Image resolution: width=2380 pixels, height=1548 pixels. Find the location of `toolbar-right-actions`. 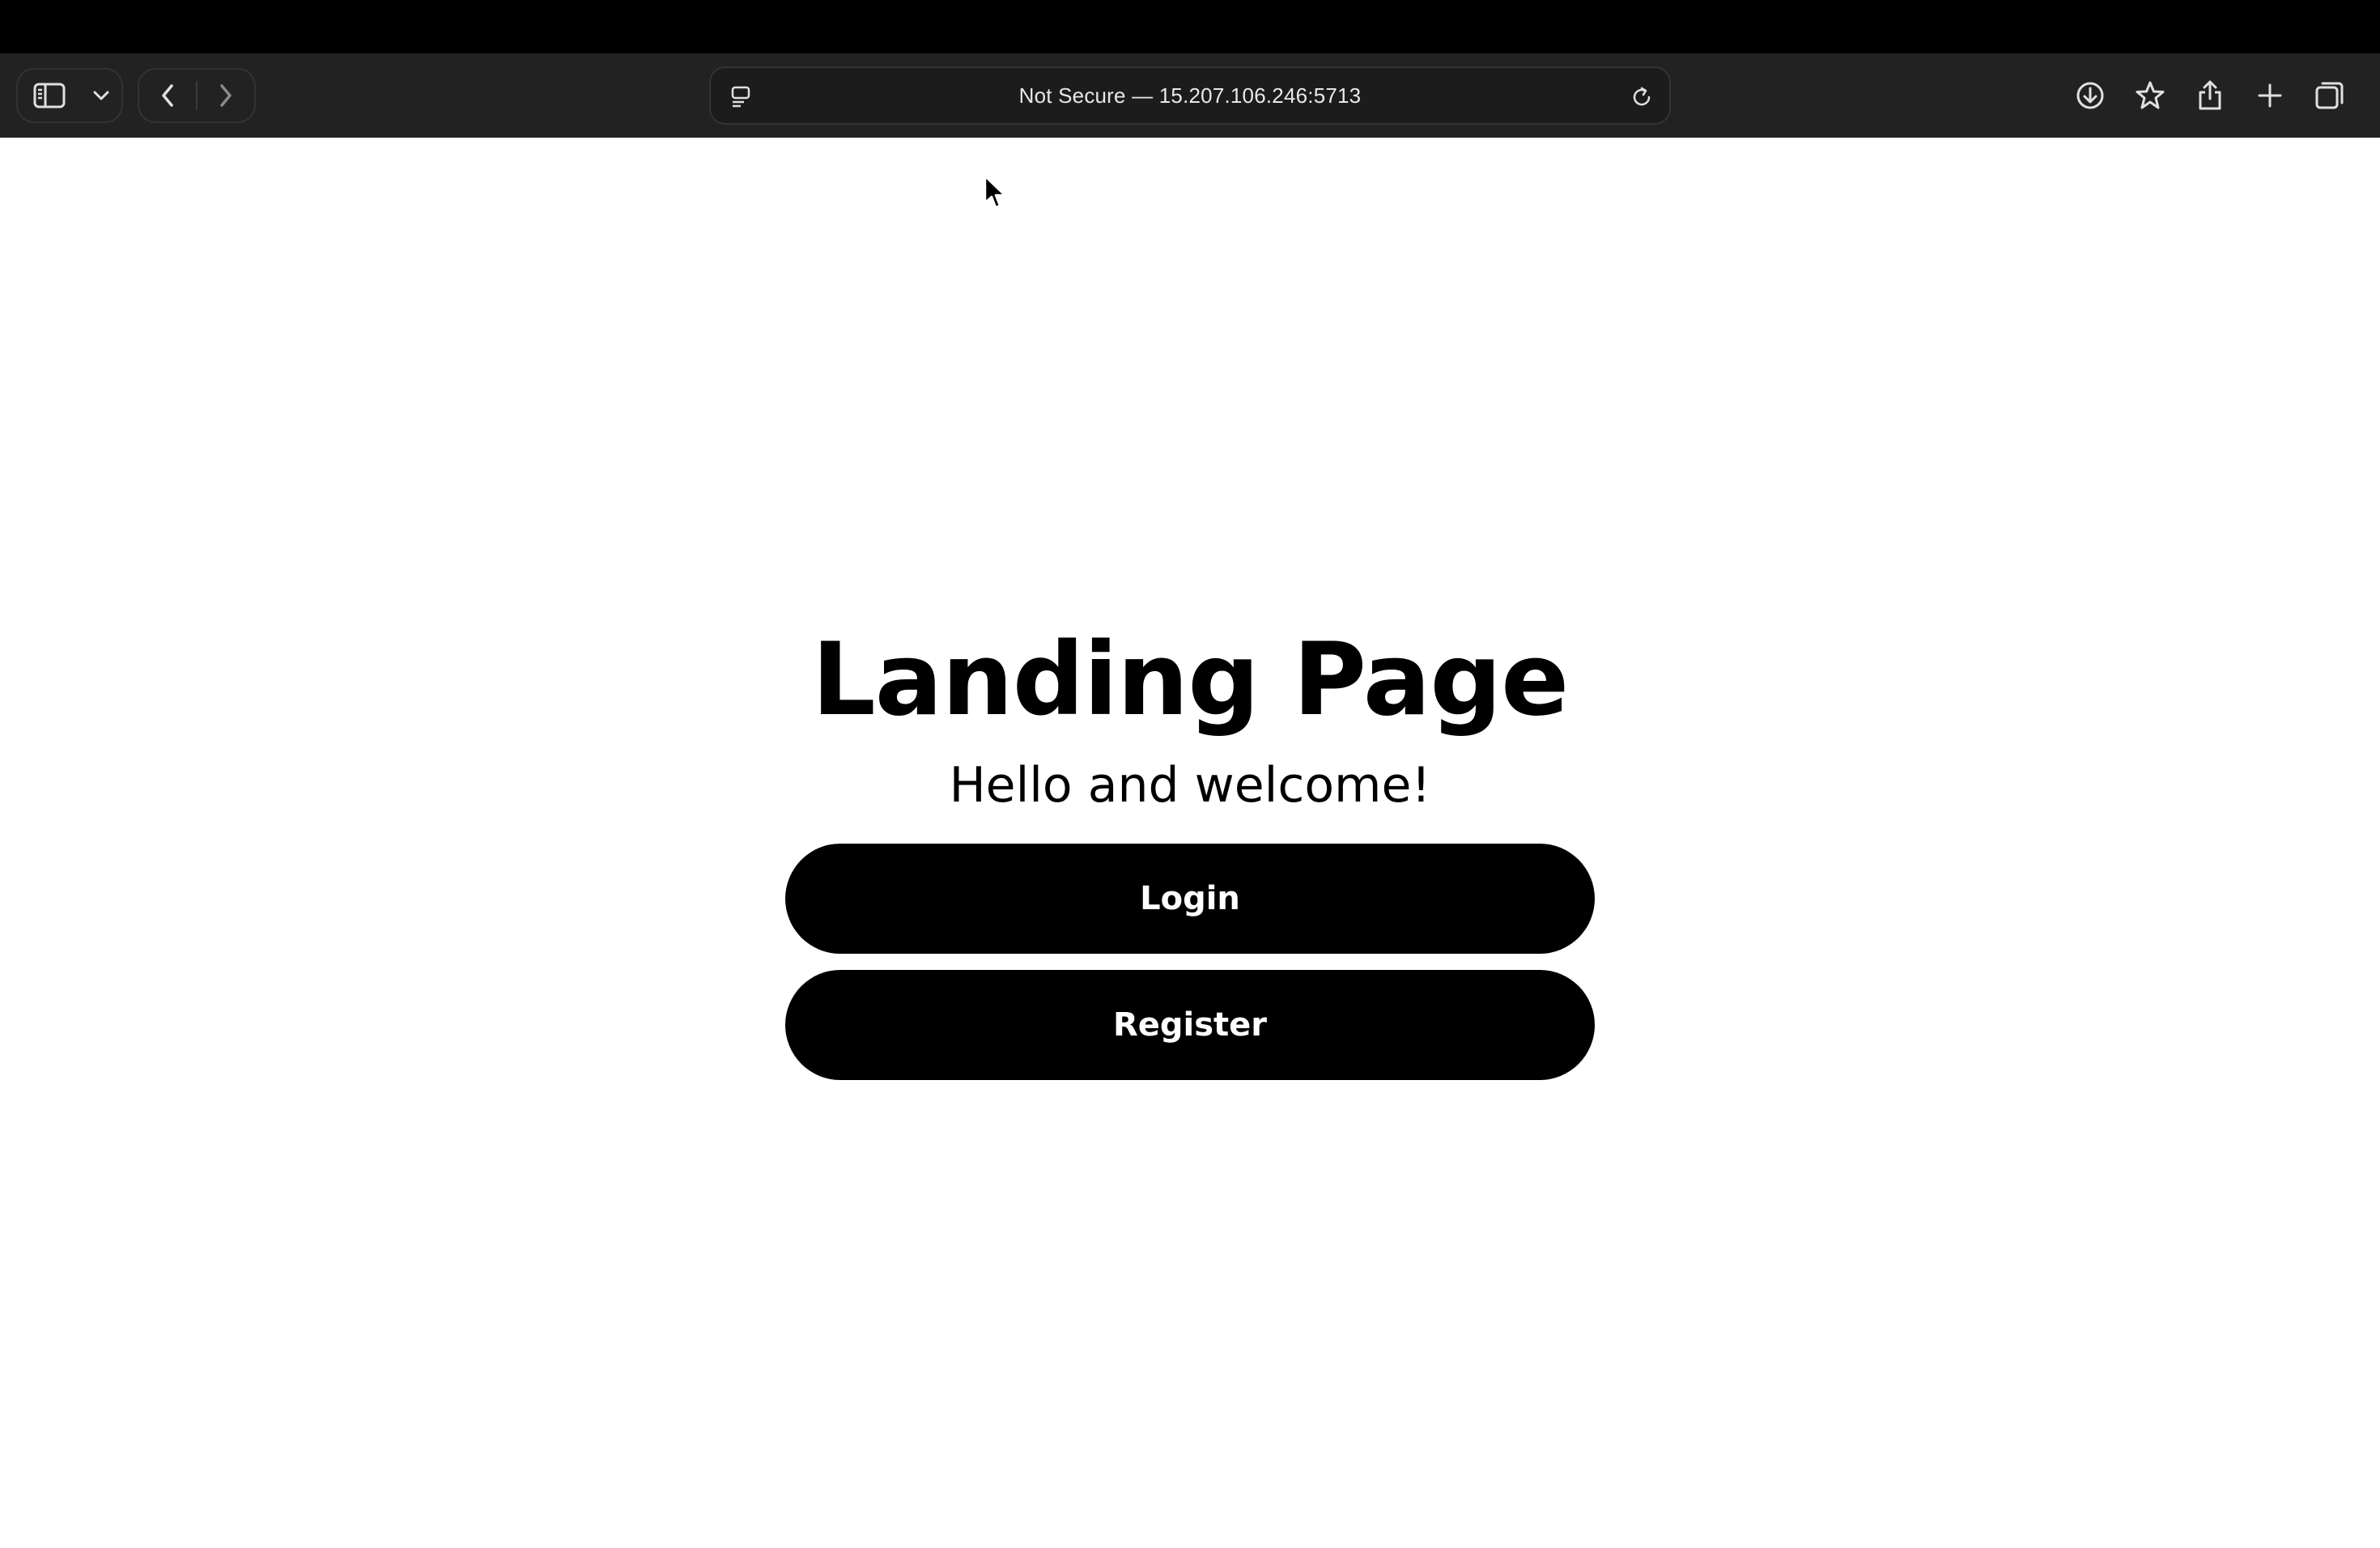

toolbar-right-actions is located at coordinates (2210, 96).